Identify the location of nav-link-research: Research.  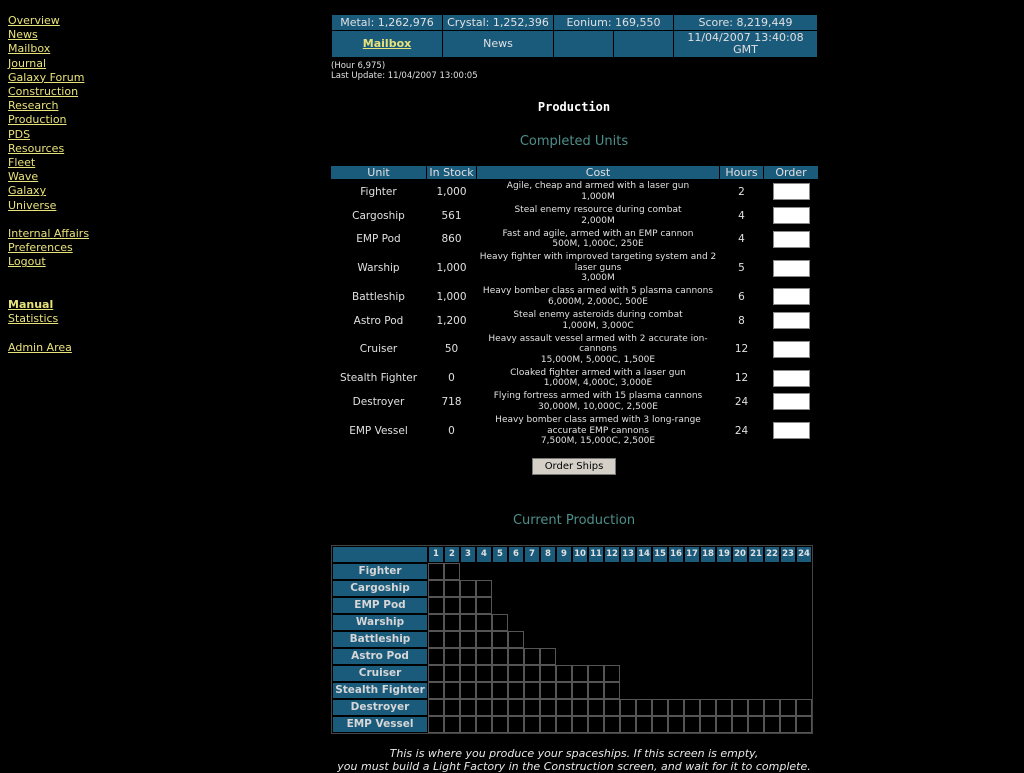
(63, 106).